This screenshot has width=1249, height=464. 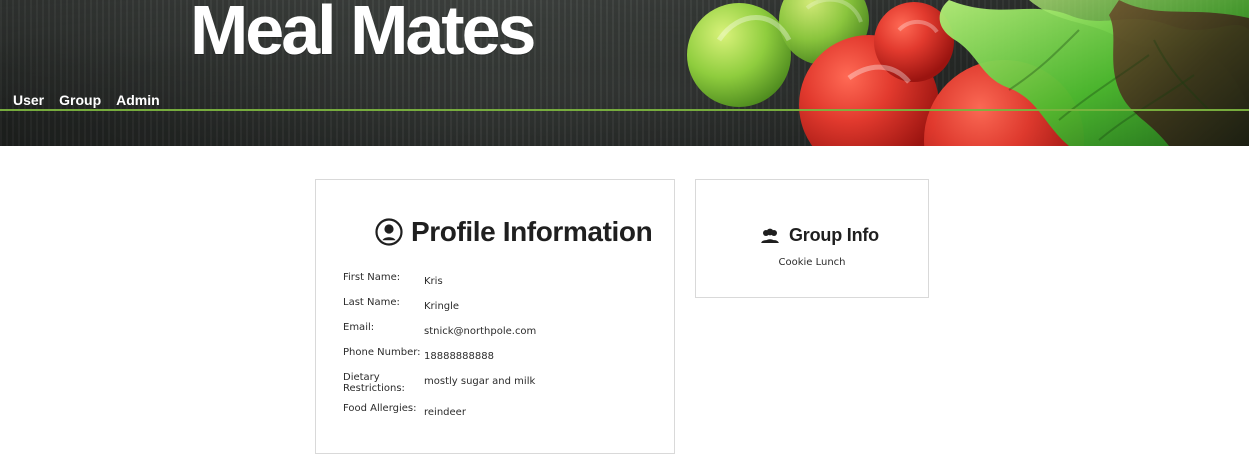 I want to click on top-nav: User Group Admin, so click(x=86, y=100).